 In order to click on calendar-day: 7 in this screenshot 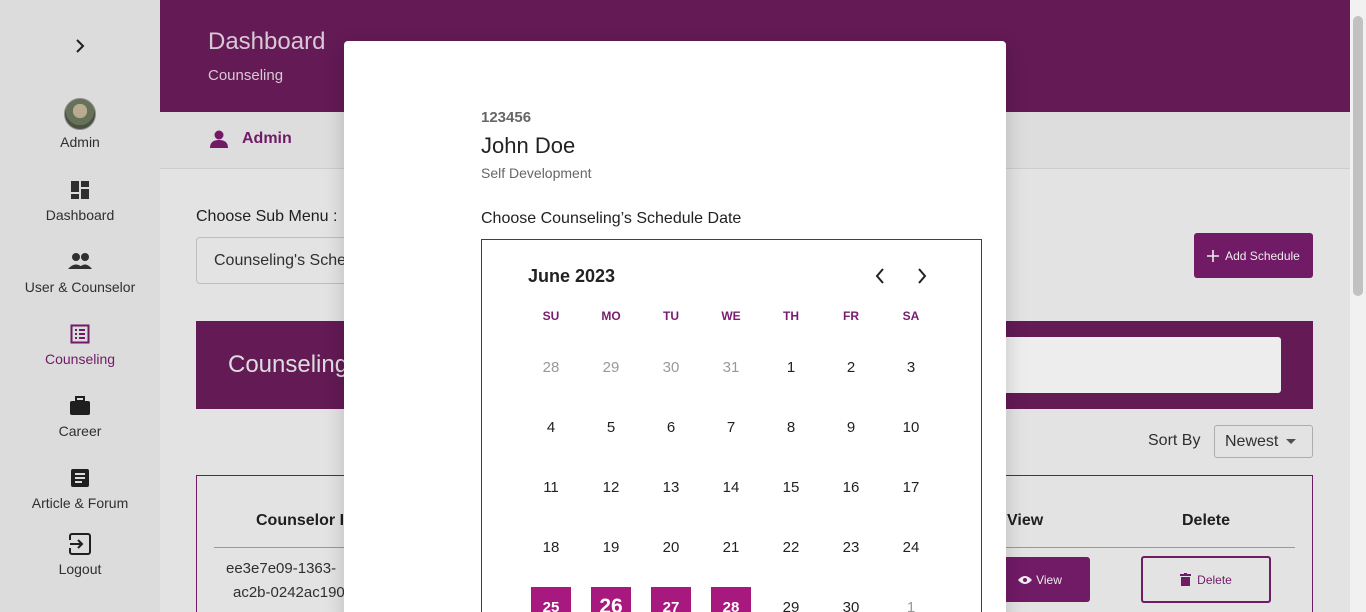, I will do `click(731, 427)`.